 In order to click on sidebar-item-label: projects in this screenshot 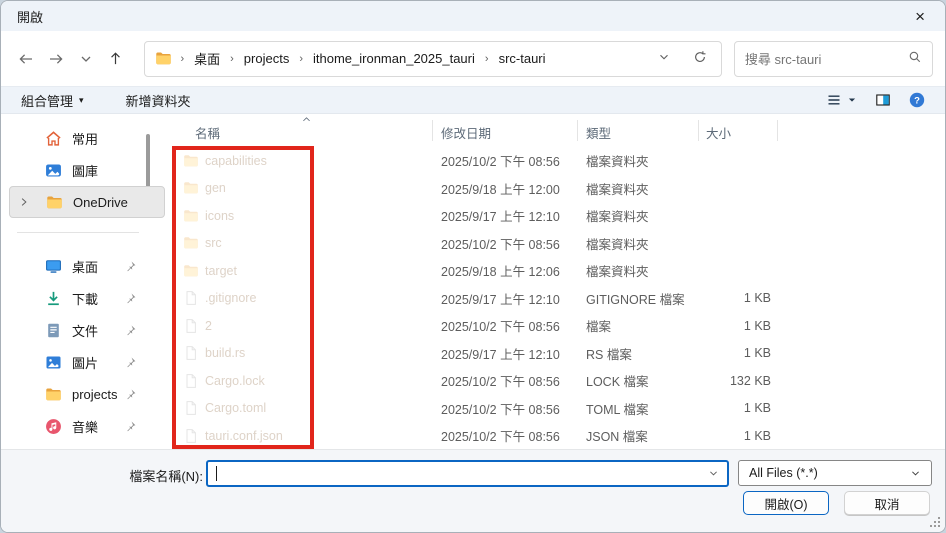, I will do `click(95, 394)`.